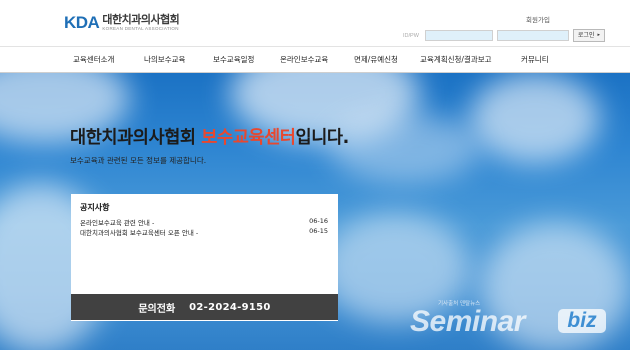  I want to click on id-input, so click(458, 35).